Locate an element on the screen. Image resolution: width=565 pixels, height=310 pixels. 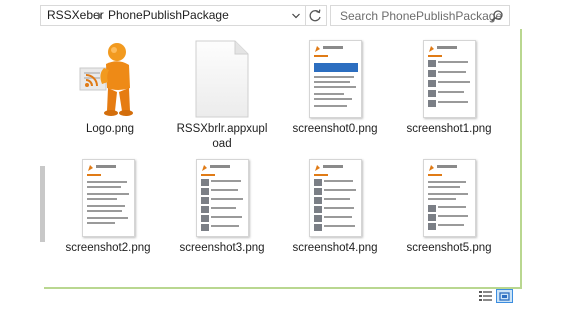
address-bar: RSSXeber PhonePublishPackage is located at coordinates (173, 15).